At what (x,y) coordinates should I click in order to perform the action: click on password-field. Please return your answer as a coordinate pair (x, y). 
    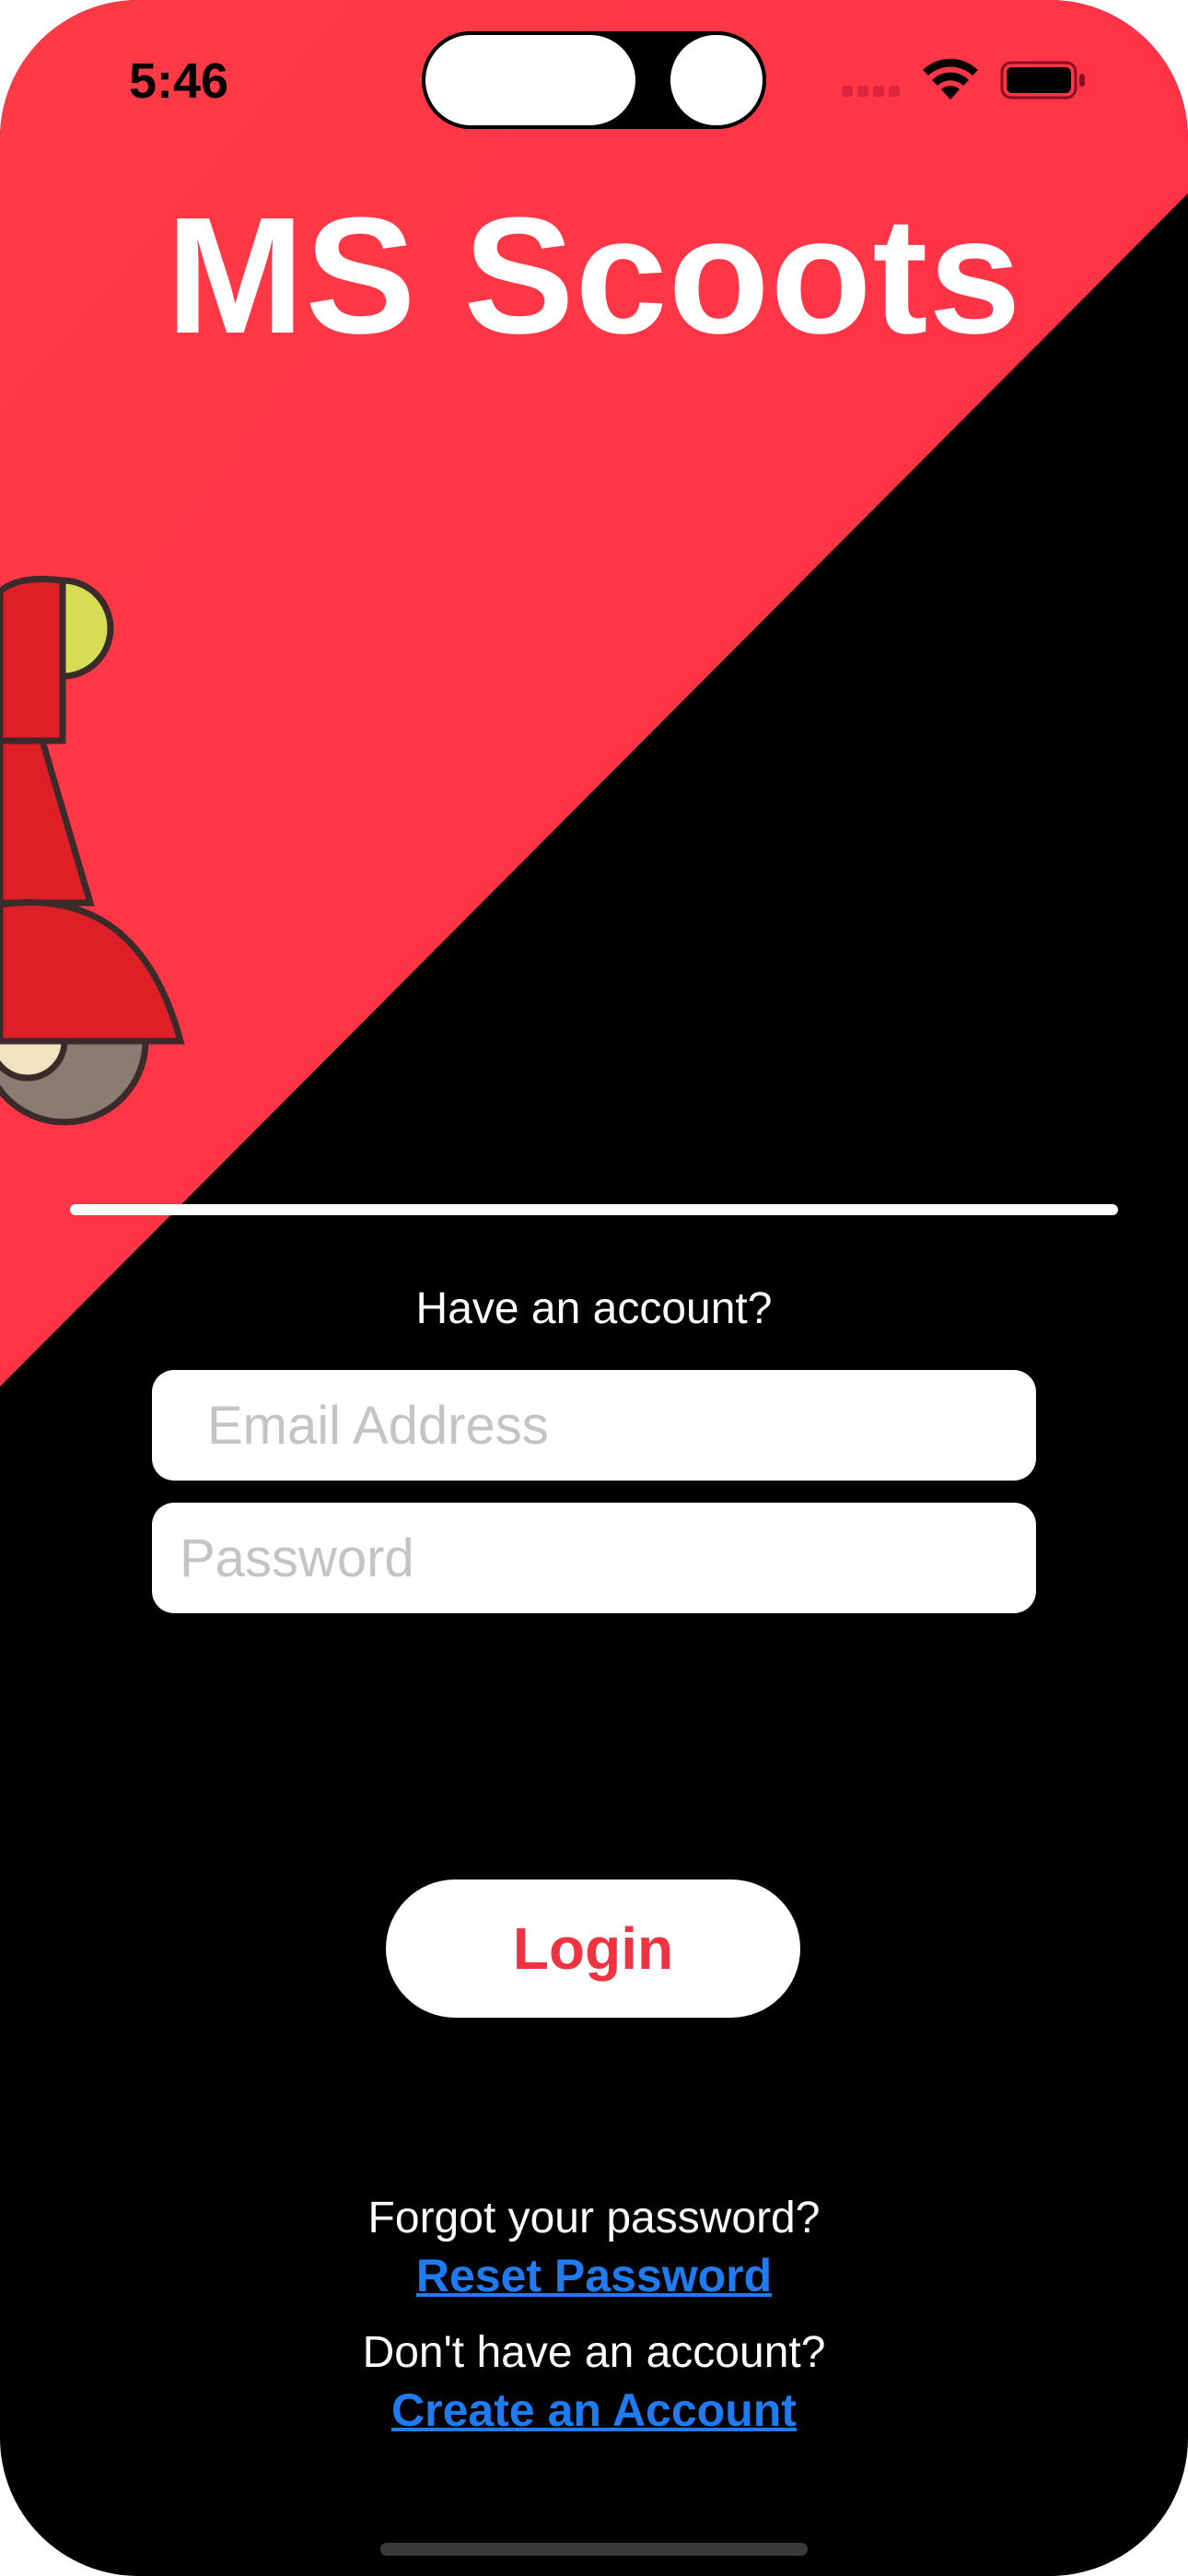
    Looking at the image, I should click on (594, 1558).